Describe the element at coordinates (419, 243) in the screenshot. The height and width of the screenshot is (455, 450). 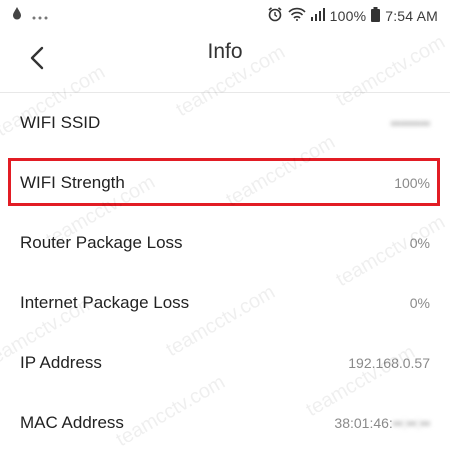
I see `router-package-loss-value: 0%` at that location.